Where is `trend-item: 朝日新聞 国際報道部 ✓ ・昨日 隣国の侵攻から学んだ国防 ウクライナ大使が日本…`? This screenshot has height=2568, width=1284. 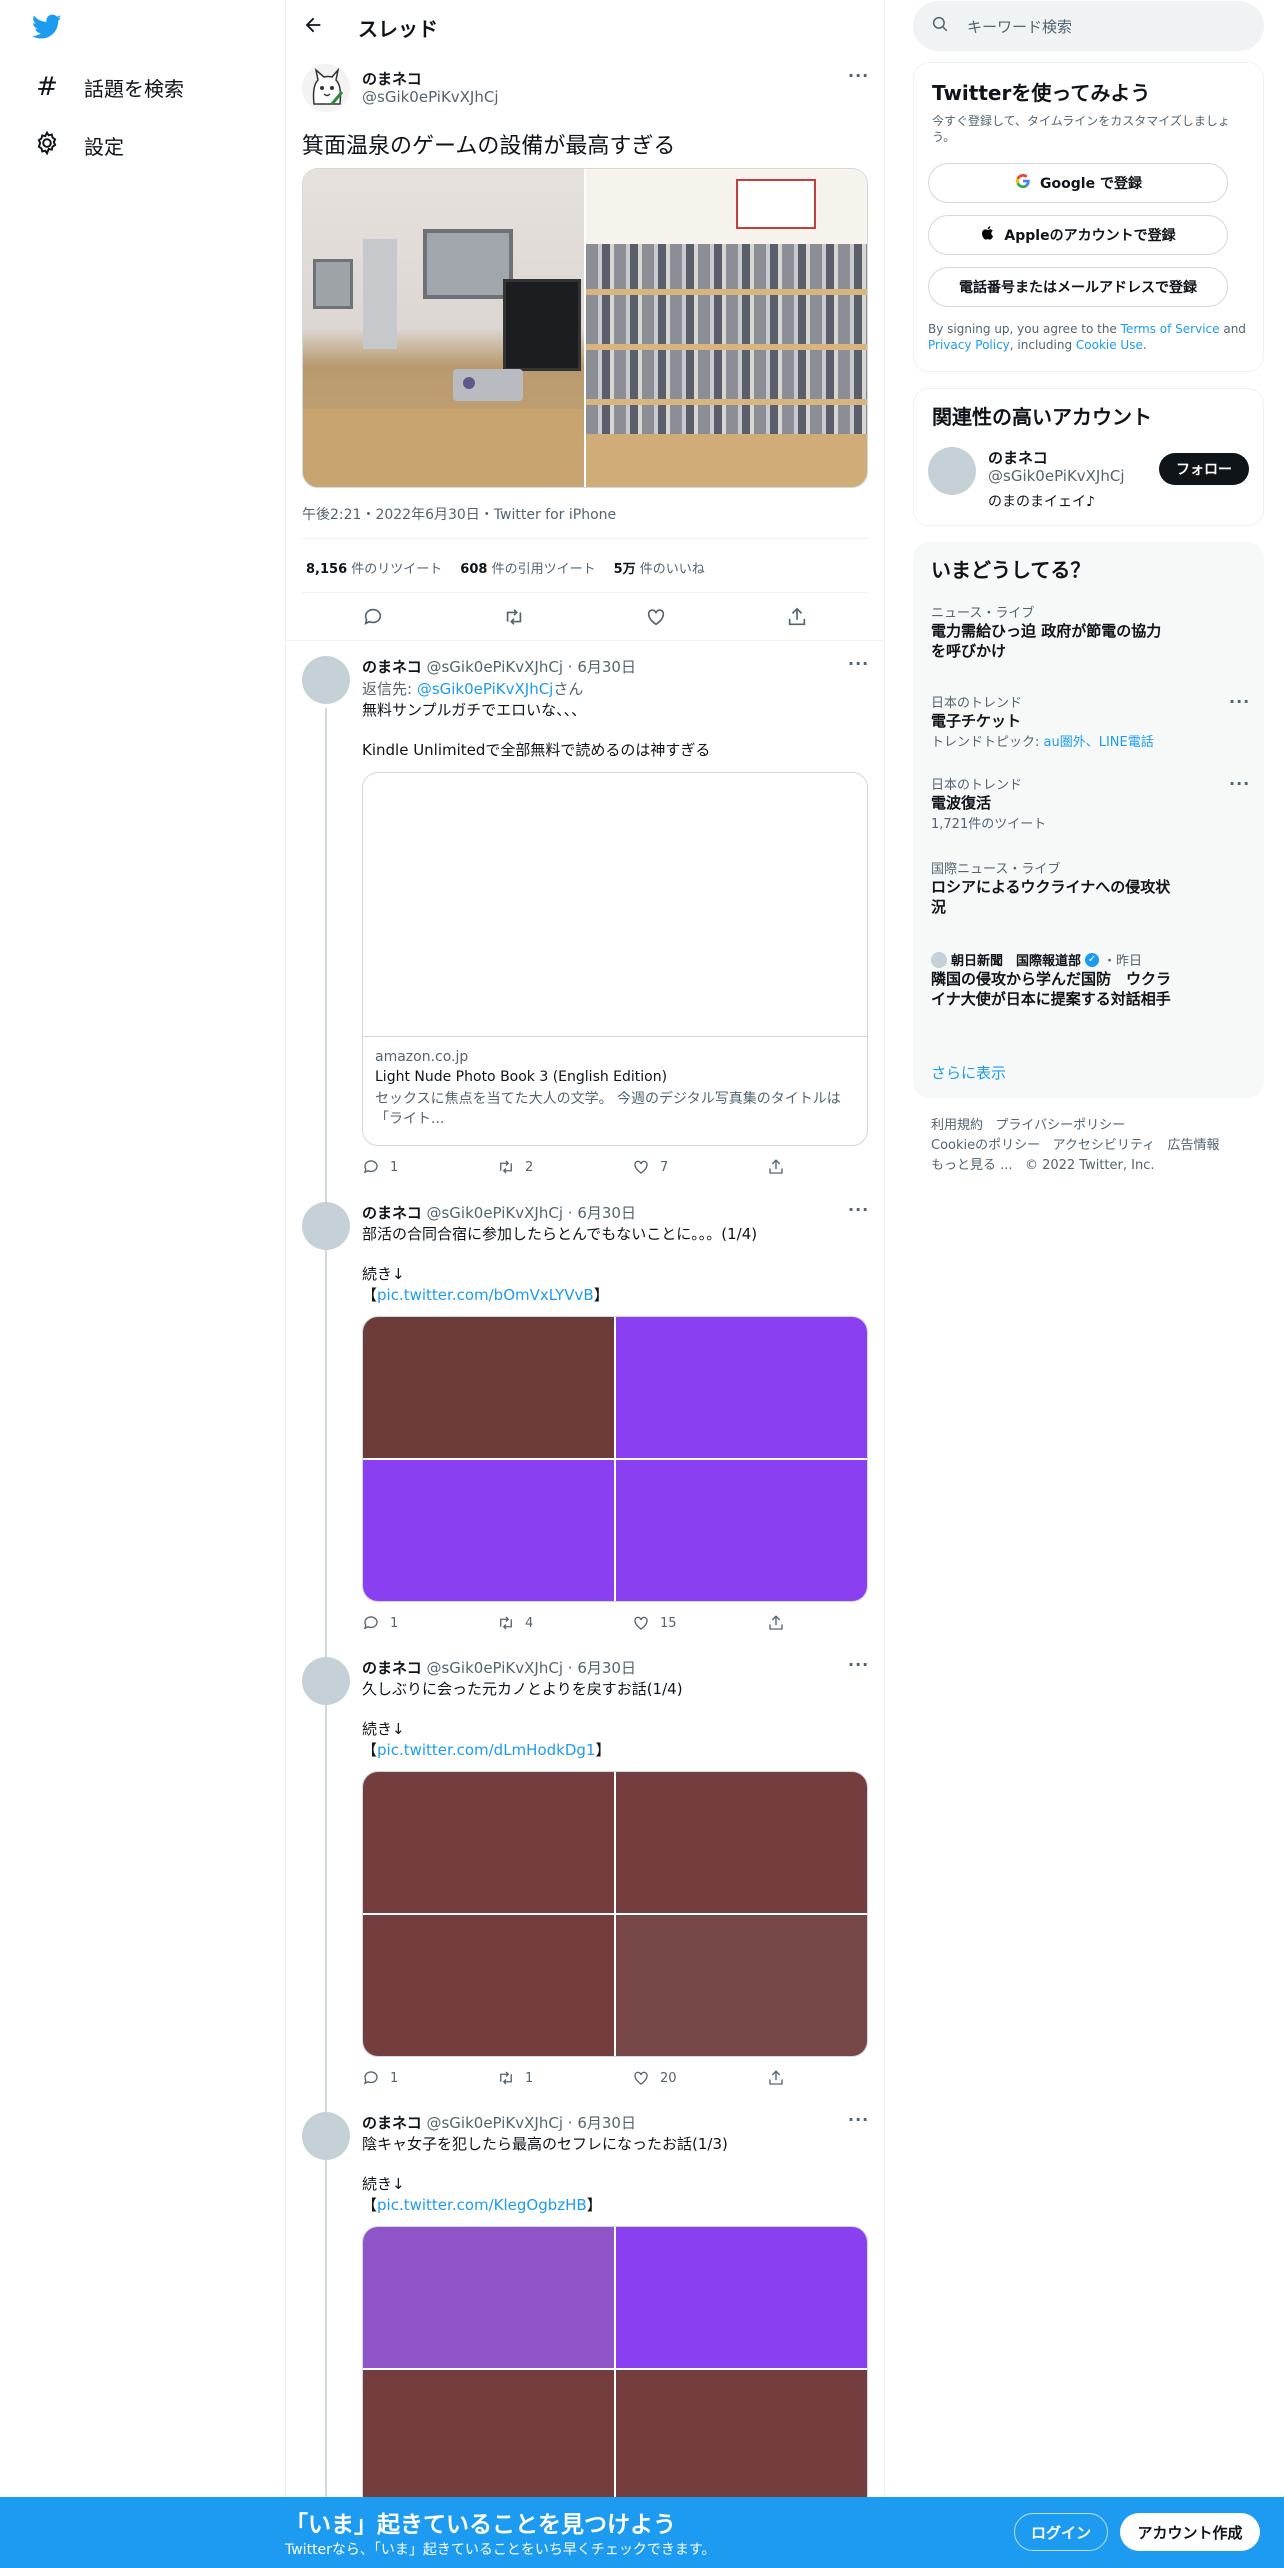
trend-item: 朝日新聞 国際報道部 ✓ ・昨日 隣国の侵攻から学んだ国防 ウクライナ大使が日本… is located at coordinates (1051, 979).